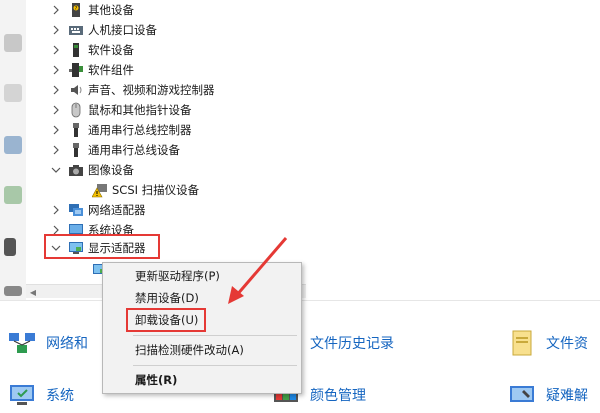  I want to click on cp-item-label: 疑难解, so click(567, 396).